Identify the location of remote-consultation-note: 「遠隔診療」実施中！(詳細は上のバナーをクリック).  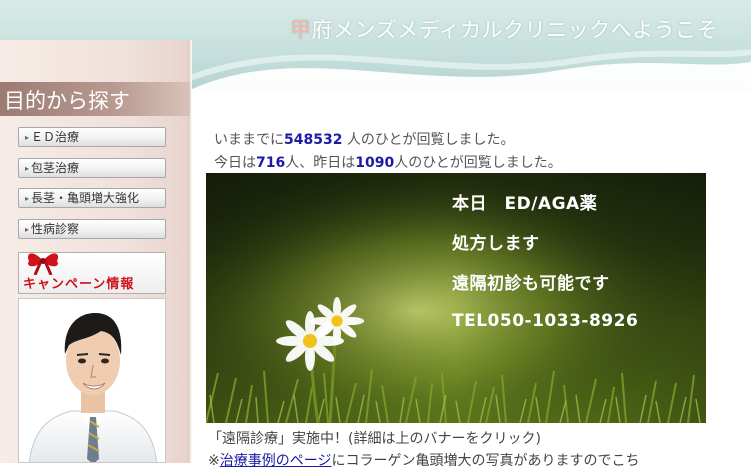
(374, 439).